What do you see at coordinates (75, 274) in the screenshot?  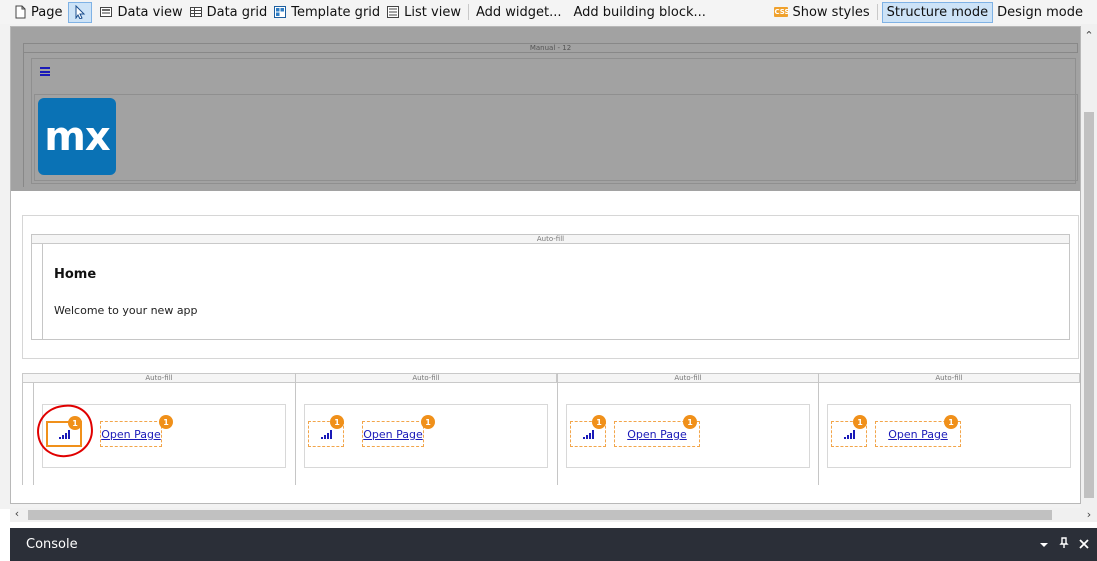 I see `page-title: Home` at bounding box center [75, 274].